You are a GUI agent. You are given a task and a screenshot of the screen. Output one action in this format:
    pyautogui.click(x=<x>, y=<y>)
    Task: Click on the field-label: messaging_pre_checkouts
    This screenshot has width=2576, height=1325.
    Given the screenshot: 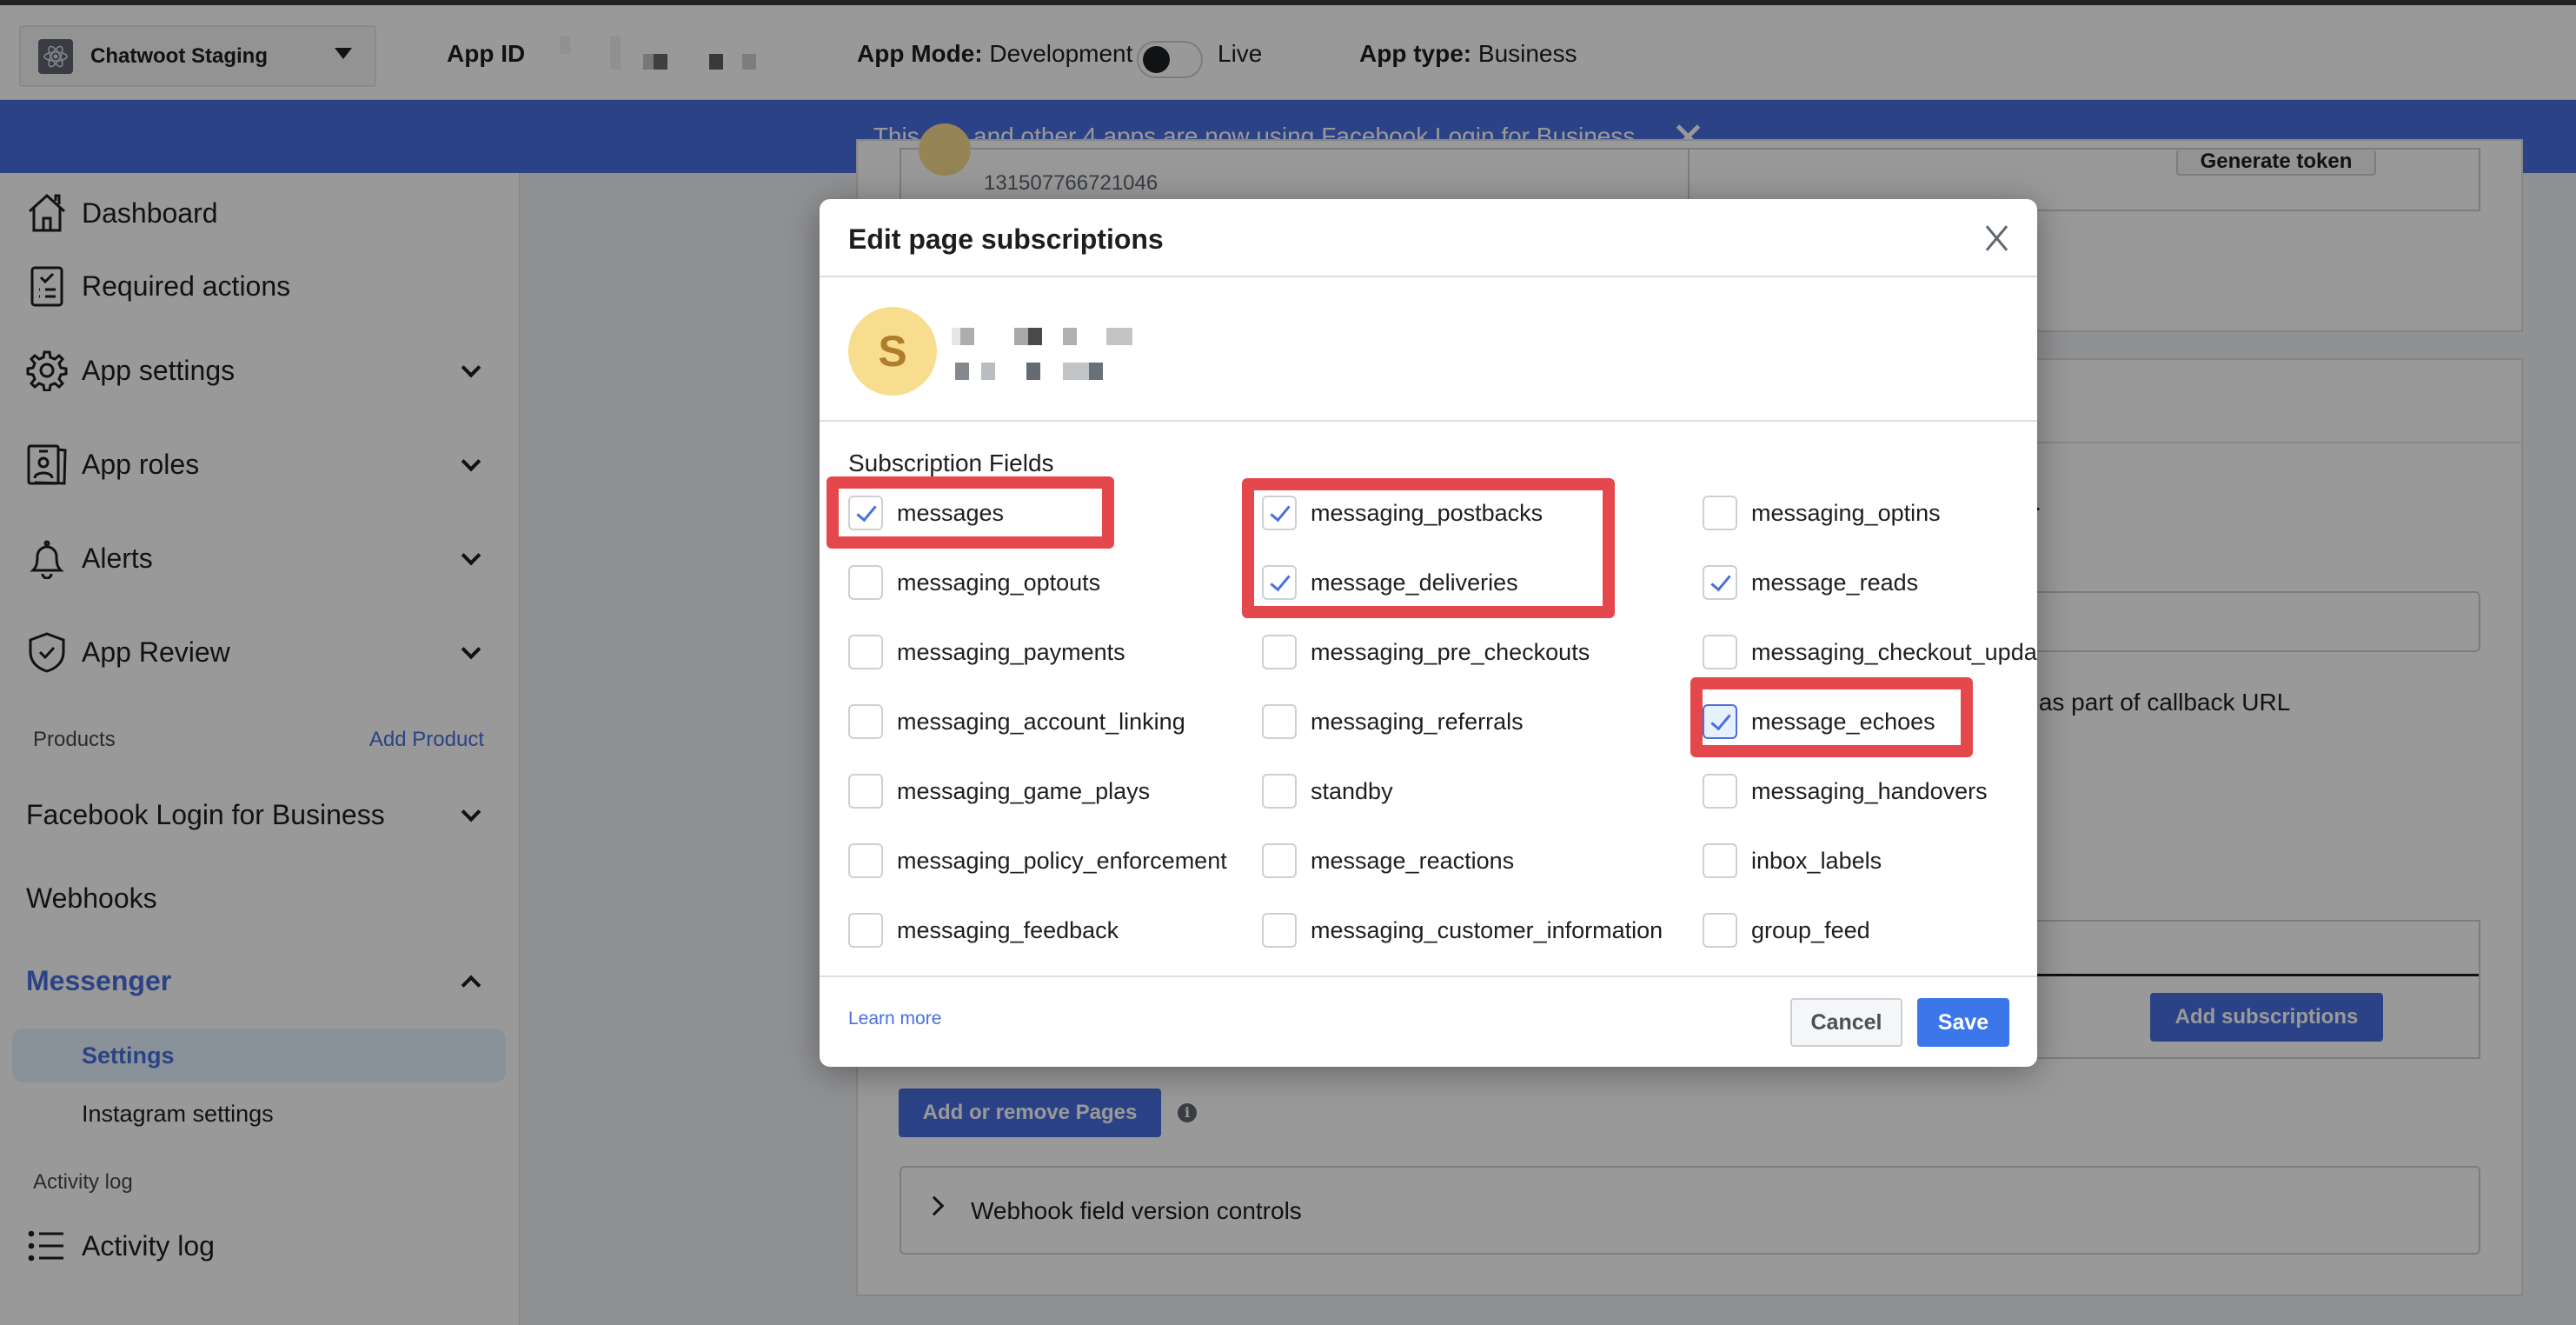 What is the action you would take?
    pyautogui.click(x=1450, y=652)
    